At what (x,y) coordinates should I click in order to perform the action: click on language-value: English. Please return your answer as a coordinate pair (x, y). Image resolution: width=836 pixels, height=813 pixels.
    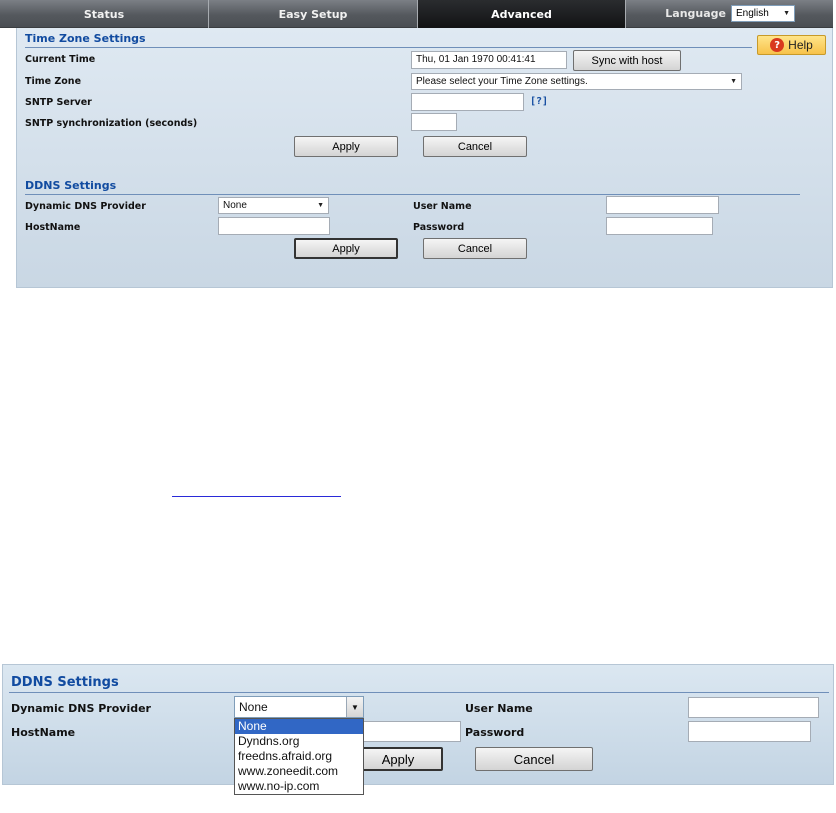
    Looking at the image, I should click on (752, 13).